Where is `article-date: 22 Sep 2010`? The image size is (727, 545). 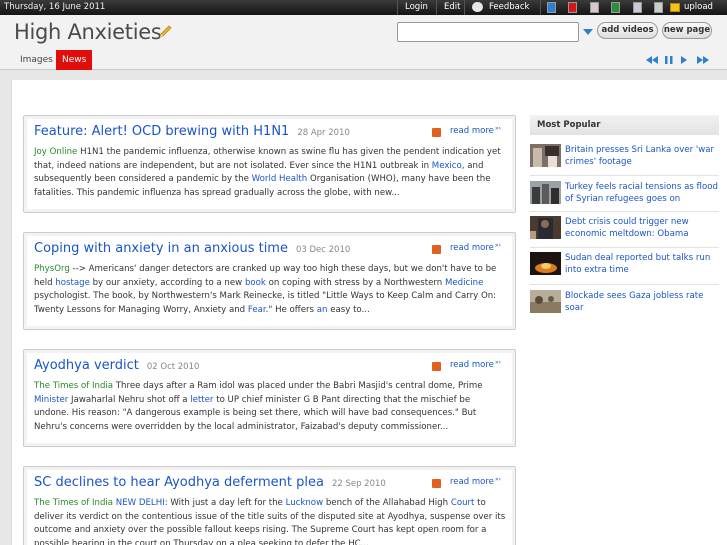
article-date: 22 Sep 2010 is located at coordinates (358, 484).